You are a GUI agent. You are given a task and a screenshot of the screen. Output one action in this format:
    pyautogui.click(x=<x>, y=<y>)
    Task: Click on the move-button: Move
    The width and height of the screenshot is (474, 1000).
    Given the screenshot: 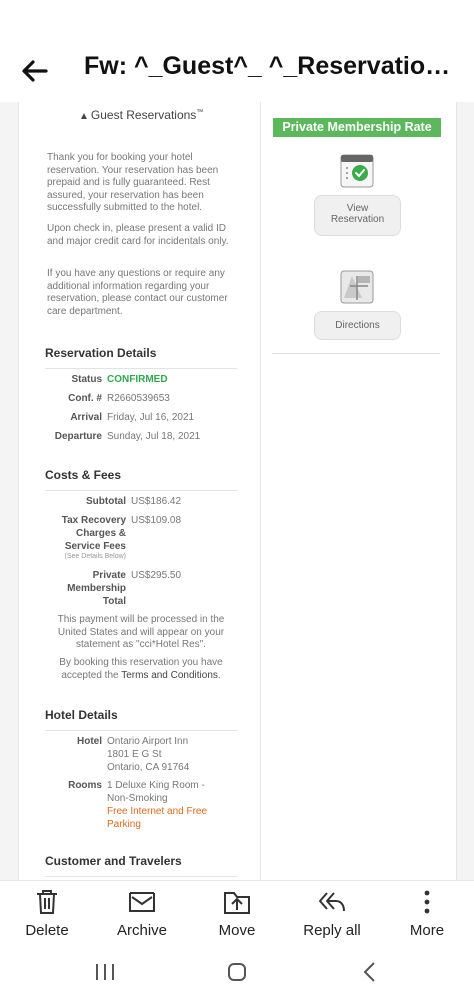 What is the action you would take?
    pyautogui.click(x=237, y=913)
    